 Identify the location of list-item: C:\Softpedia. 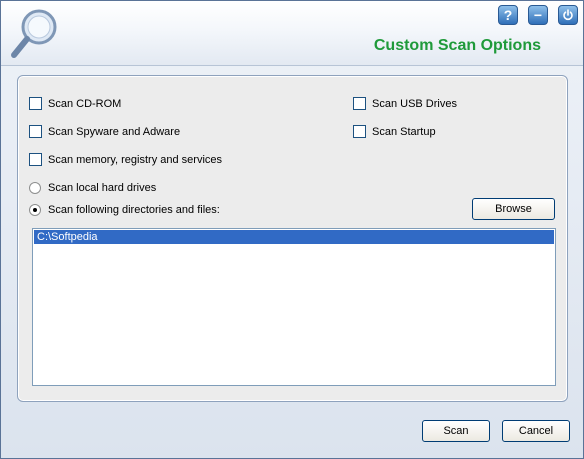
(294, 237).